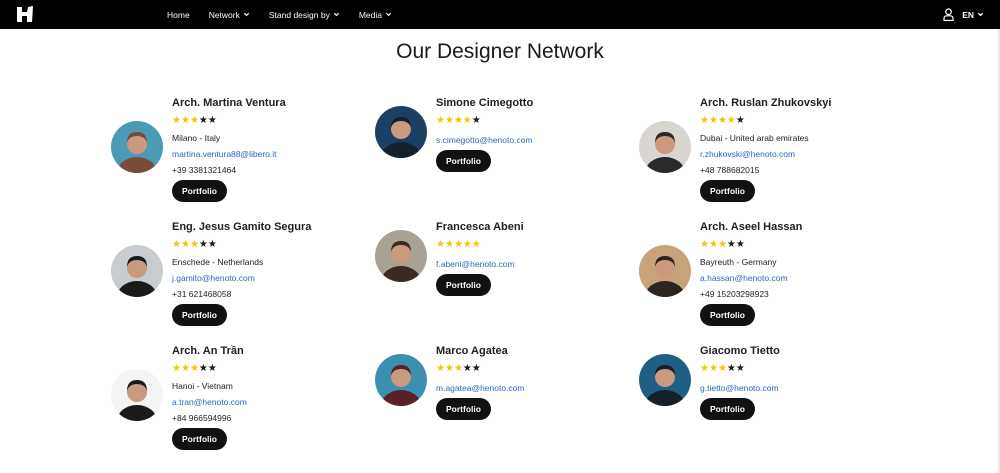 This screenshot has width=1000, height=473. Describe the element at coordinates (738, 262) in the screenshot. I see `designer-location: Bayreuth - Germany` at that location.